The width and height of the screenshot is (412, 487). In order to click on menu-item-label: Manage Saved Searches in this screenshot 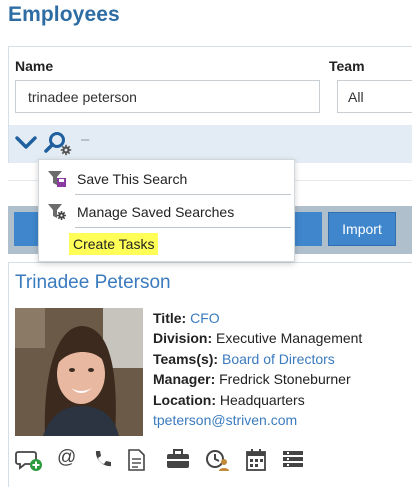, I will do `click(156, 212)`.